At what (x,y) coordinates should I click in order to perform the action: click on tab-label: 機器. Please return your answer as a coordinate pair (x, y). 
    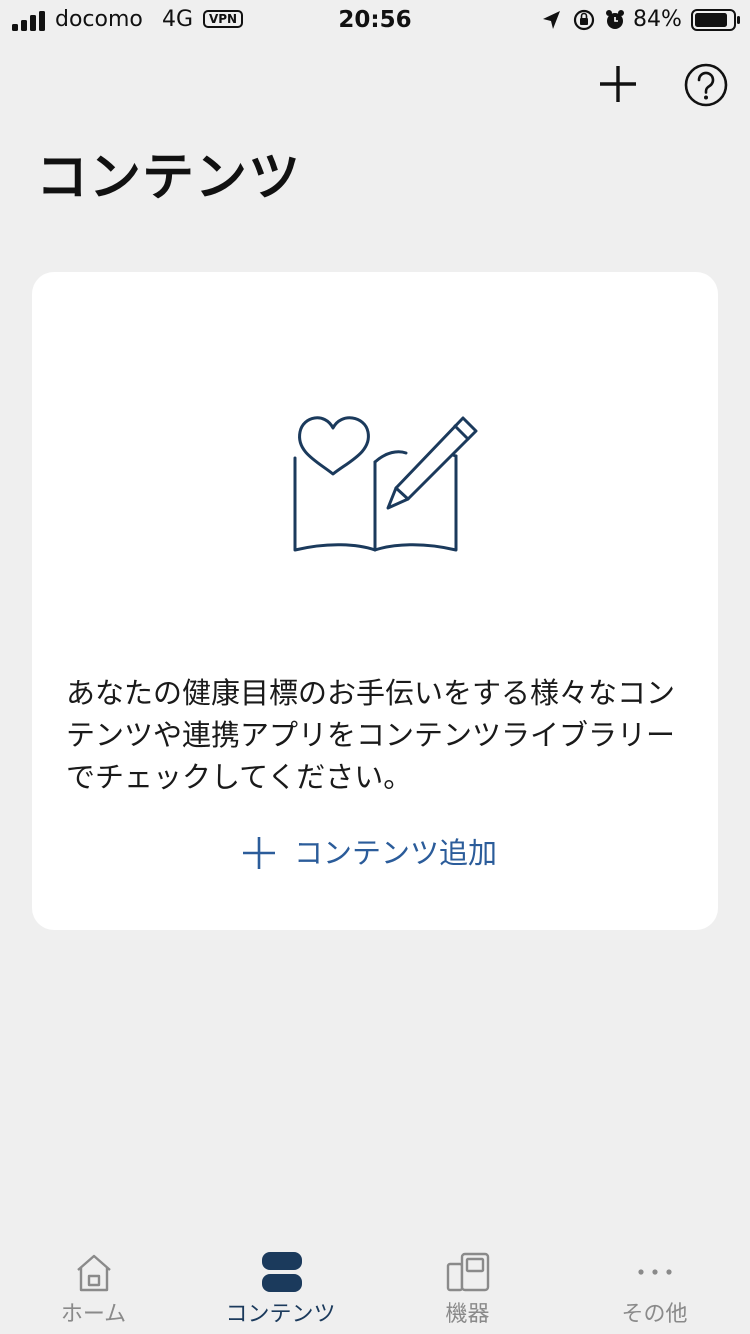
    Looking at the image, I should click on (467, 1314).